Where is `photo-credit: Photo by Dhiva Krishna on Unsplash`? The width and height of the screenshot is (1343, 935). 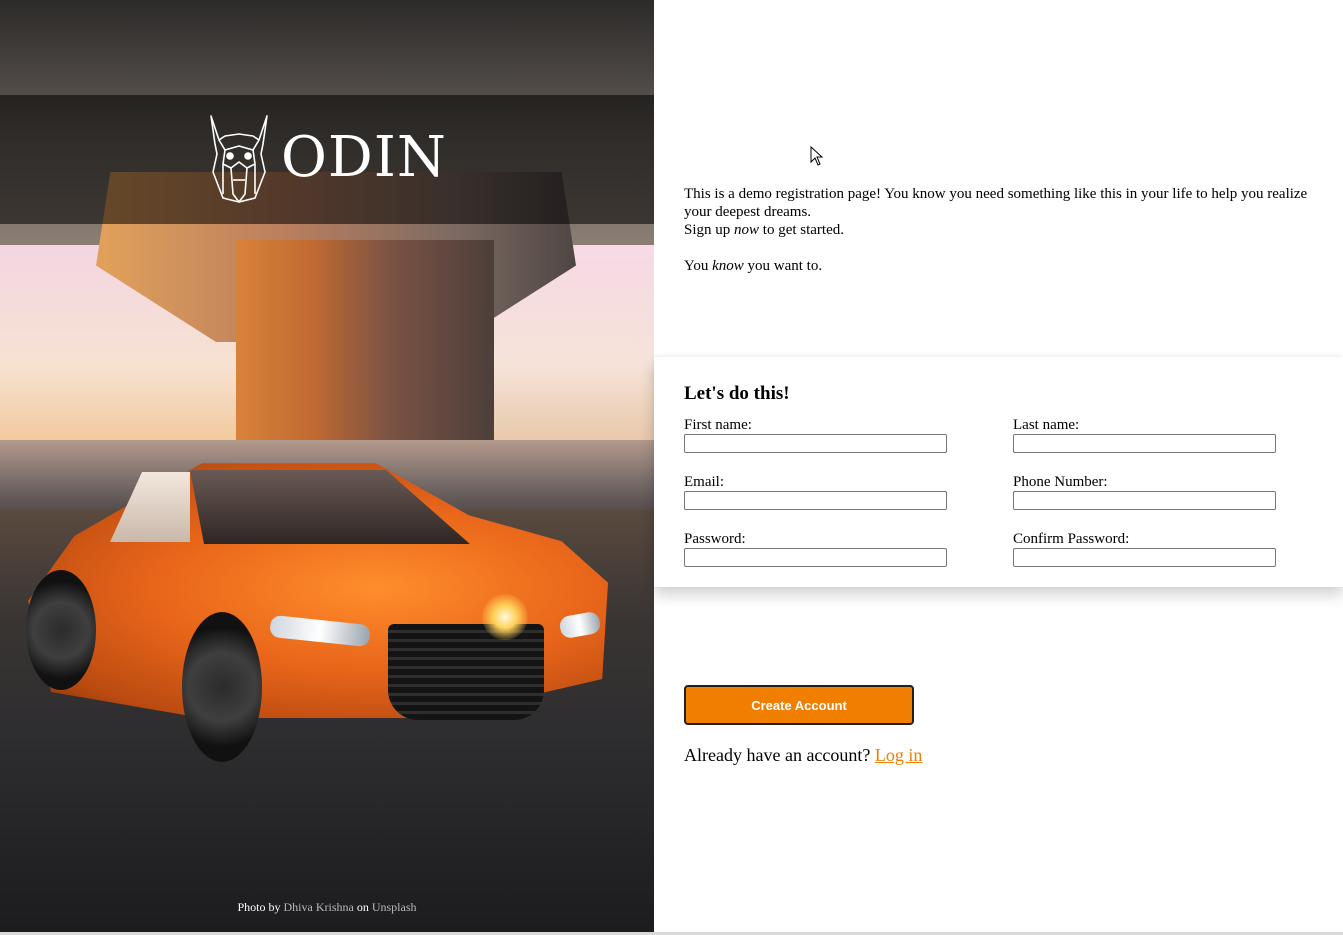
photo-credit: Photo by Dhiva Krishna on Unsplash is located at coordinates (327, 907).